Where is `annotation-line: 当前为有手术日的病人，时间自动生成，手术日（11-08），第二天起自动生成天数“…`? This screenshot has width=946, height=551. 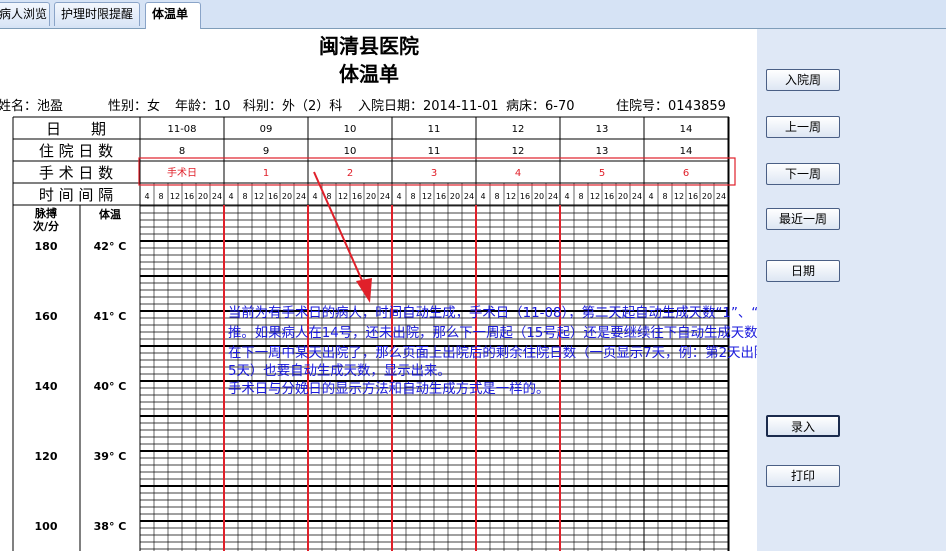 annotation-line: 当前为有手术日的病人，时间自动生成，手术日（11-08），第二天起自动生成天数“… is located at coordinates (492, 312).